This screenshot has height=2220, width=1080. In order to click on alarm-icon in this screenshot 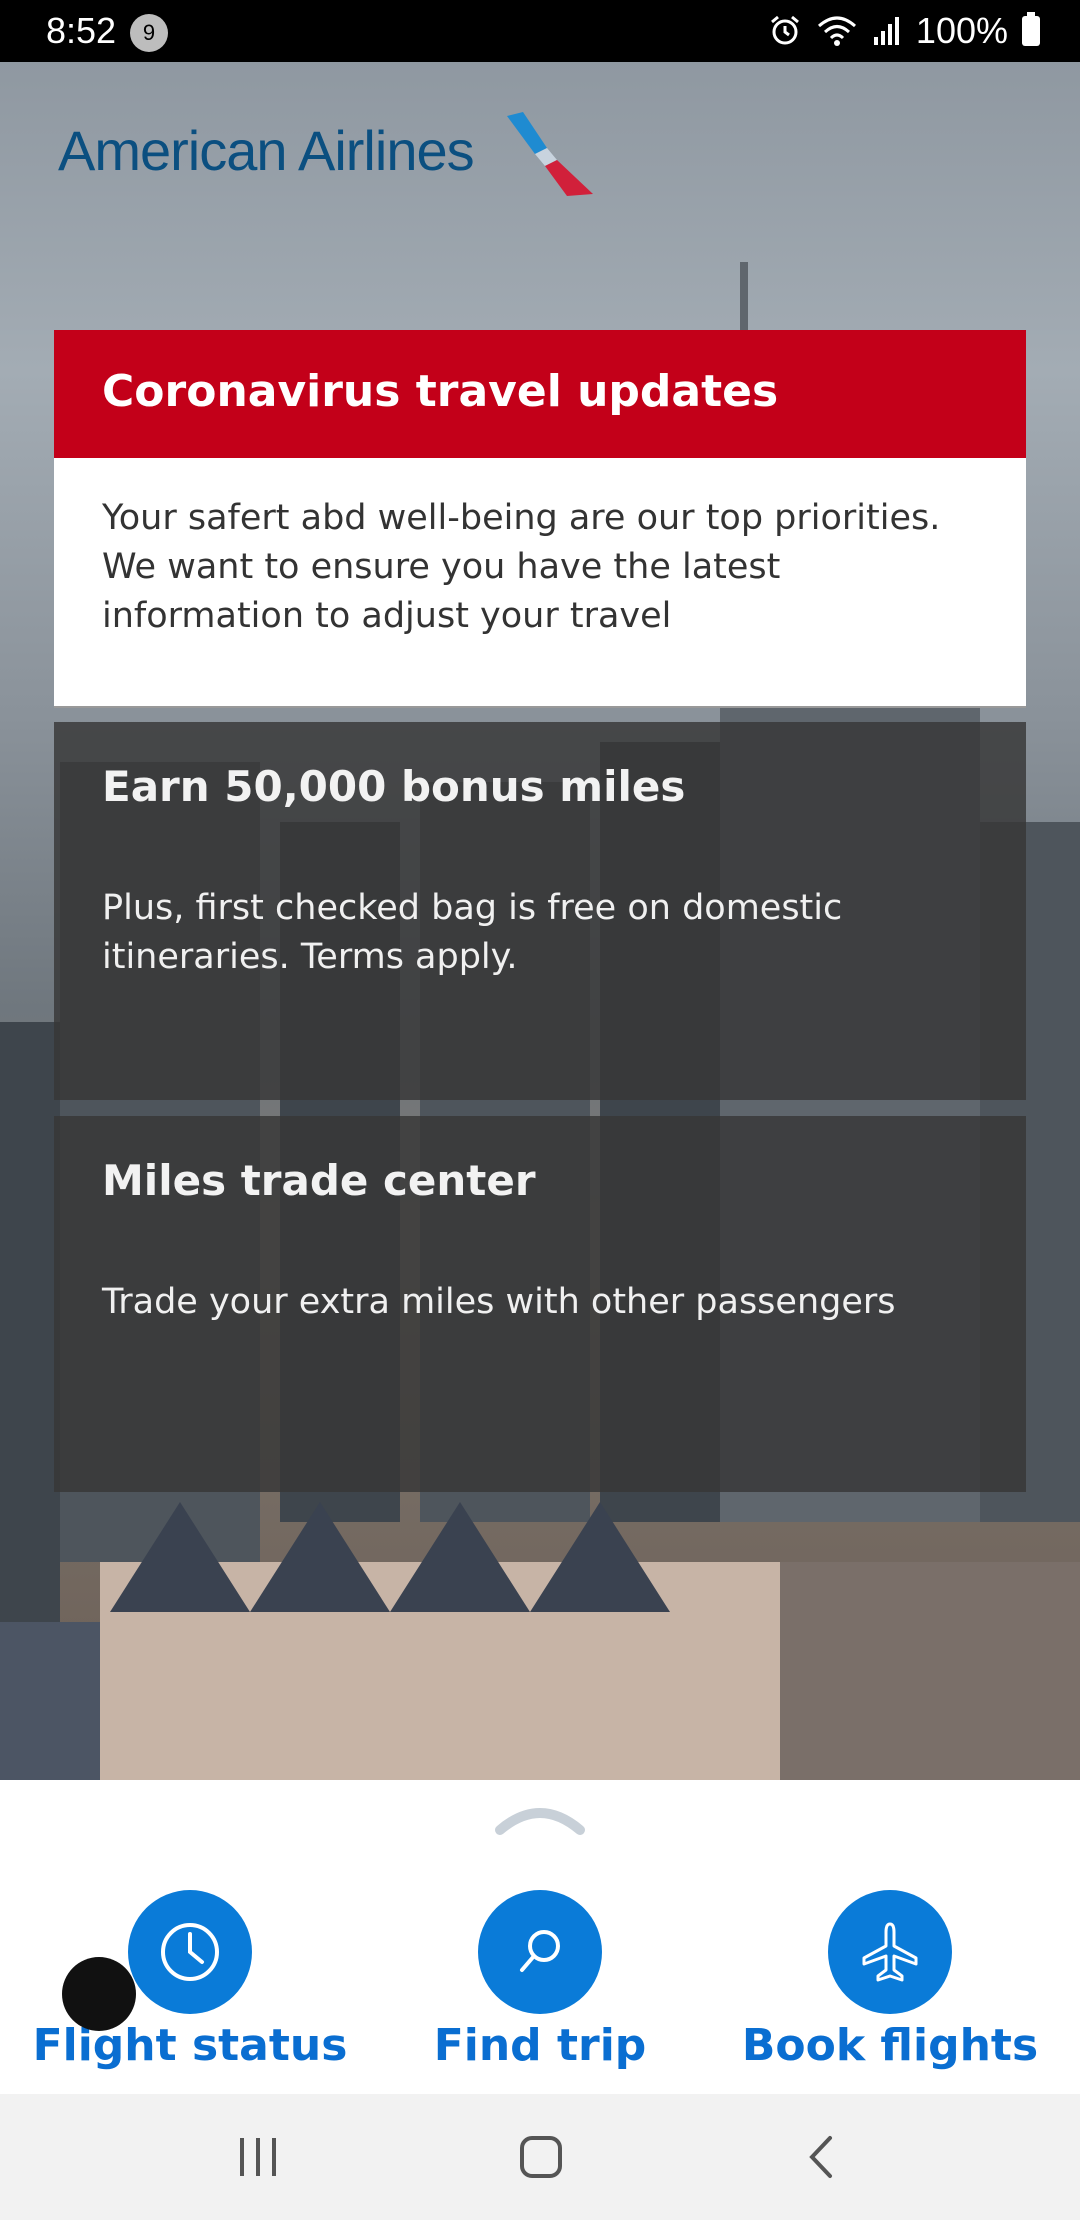, I will do `click(784, 30)`.